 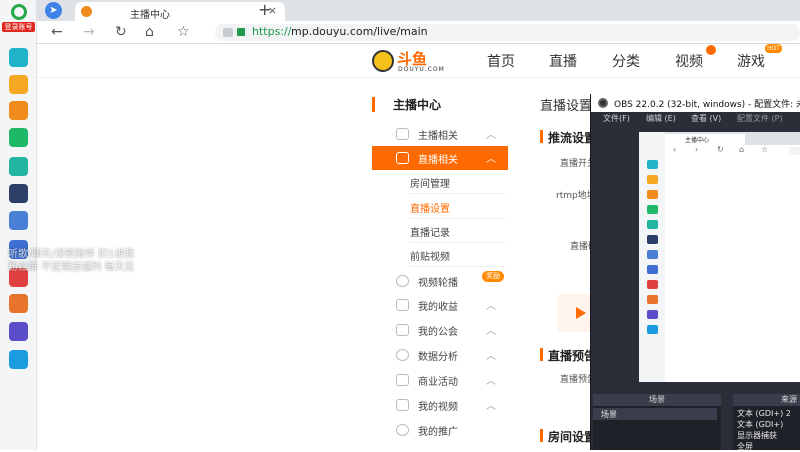 I want to click on wallet-icon, so click(x=402, y=305).